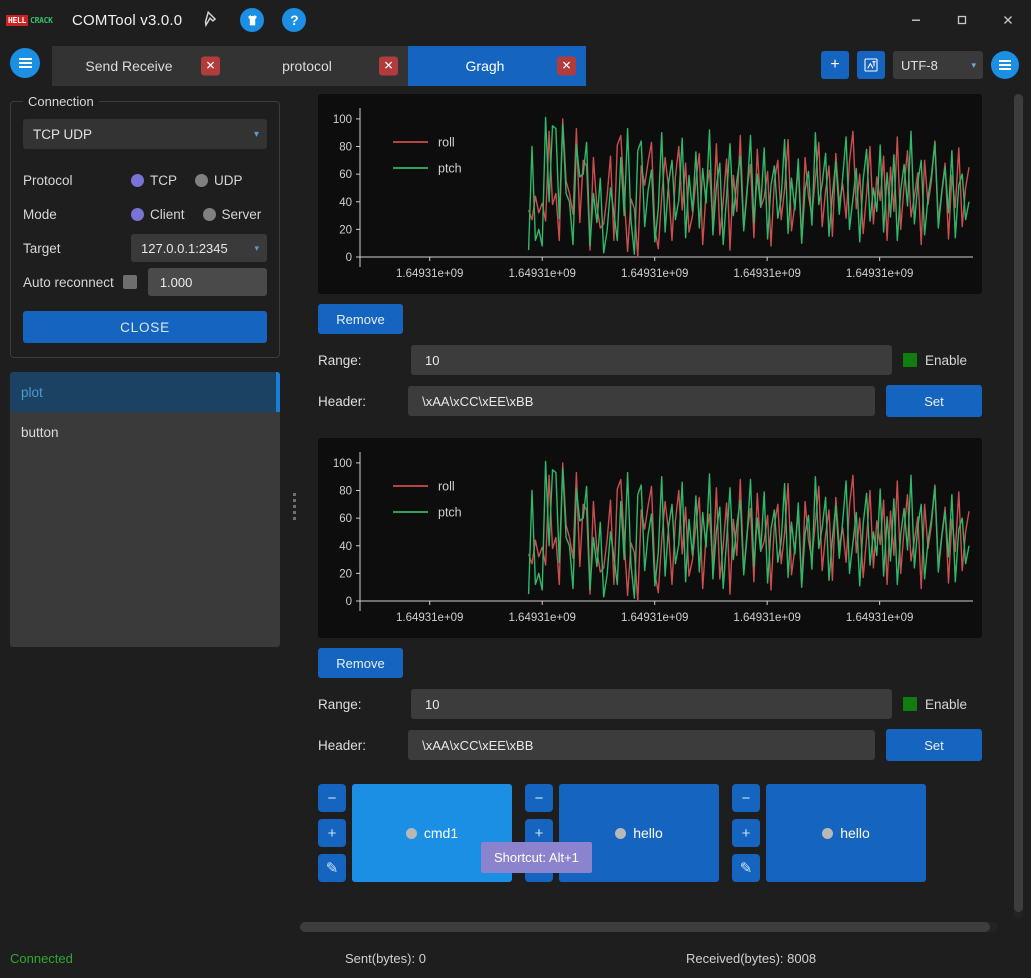 This screenshot has height=978, width=1031. What do you see at coordinates (835, 65) in the screenshot?
I see `add-tab-button: +` at bounding box center [835, 65].